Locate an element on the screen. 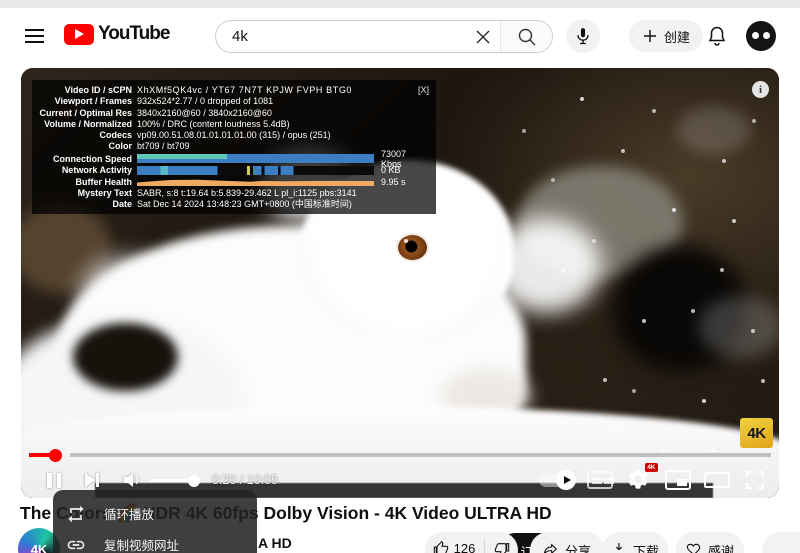  close-icon is located at coordinates (483, 36).